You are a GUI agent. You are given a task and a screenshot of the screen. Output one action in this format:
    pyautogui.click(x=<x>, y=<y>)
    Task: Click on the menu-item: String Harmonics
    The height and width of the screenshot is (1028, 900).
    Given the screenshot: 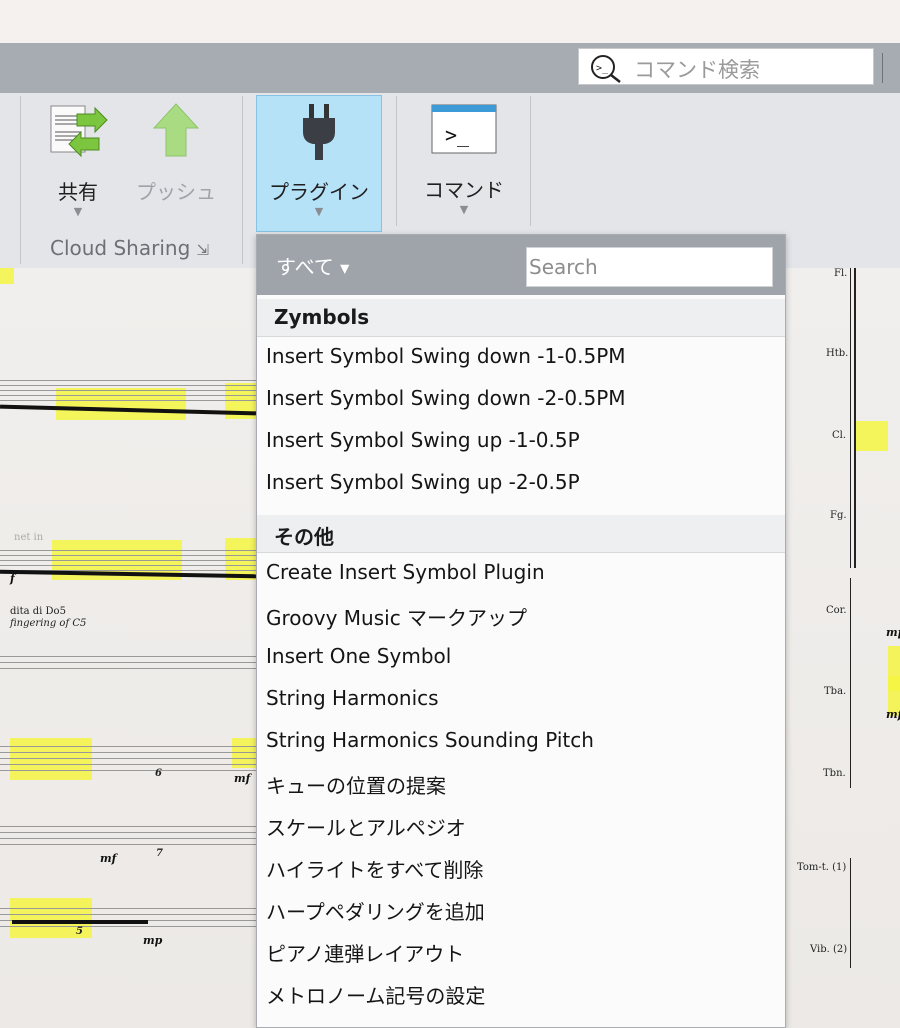 What is the action you would take?
    pyautogui.click(x=352, y=706)
    